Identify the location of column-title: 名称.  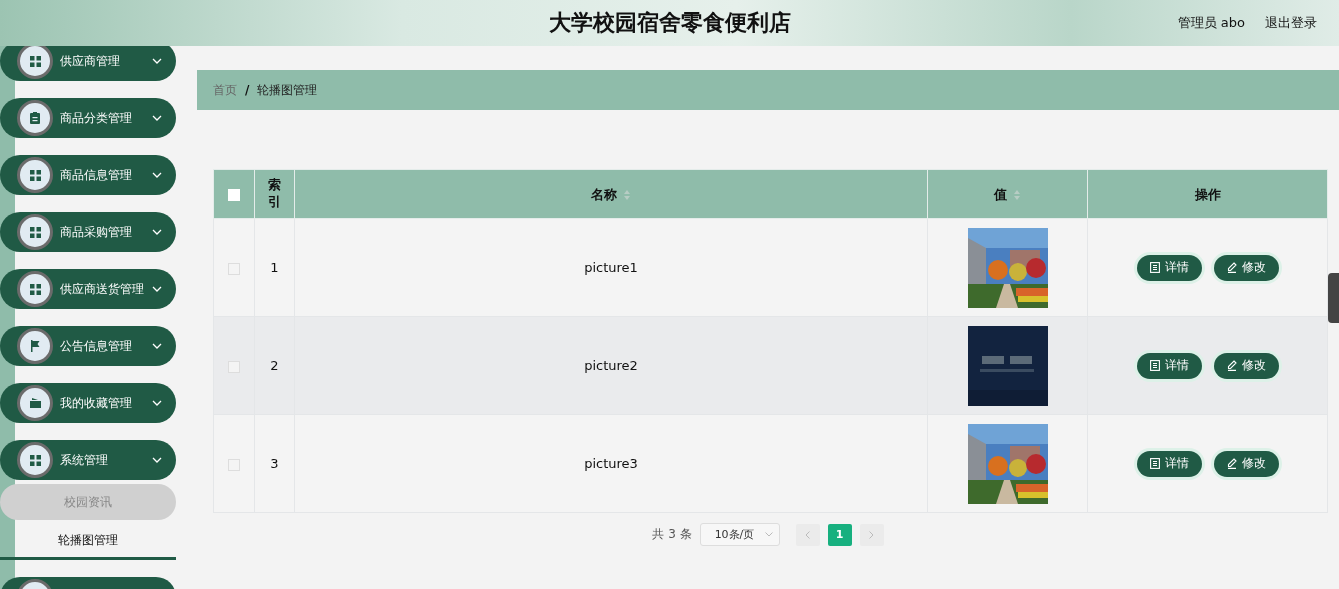
(604, 194).